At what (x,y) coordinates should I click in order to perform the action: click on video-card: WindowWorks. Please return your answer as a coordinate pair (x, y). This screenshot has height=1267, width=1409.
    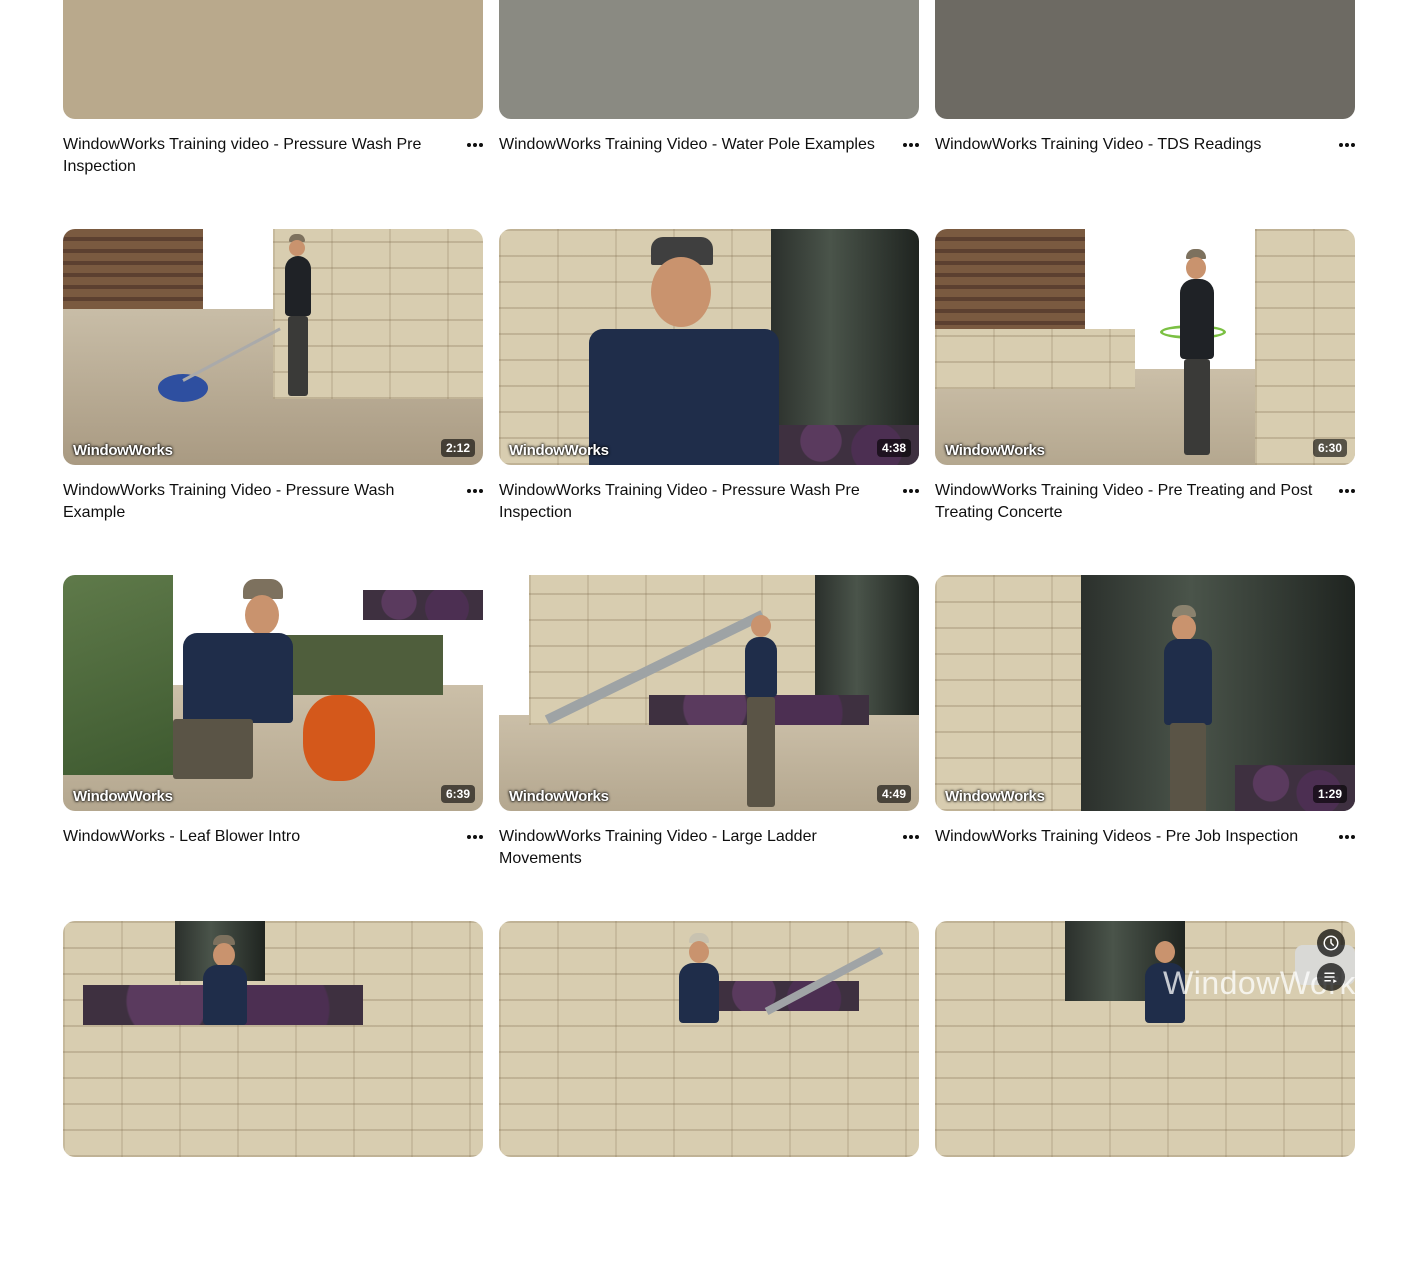
    Looking at the image, I should click on (1145, 1094).